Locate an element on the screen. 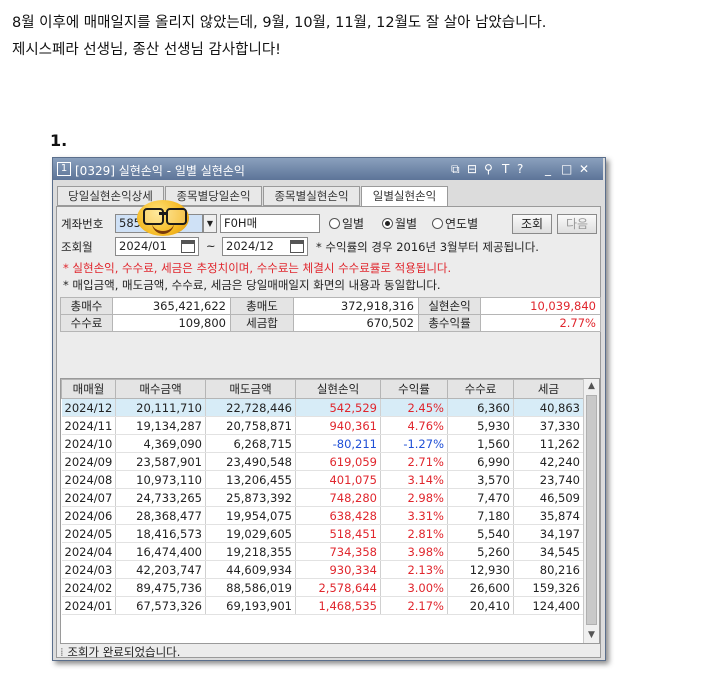  maximize-icon: □ is located at coordinates (566, 169).